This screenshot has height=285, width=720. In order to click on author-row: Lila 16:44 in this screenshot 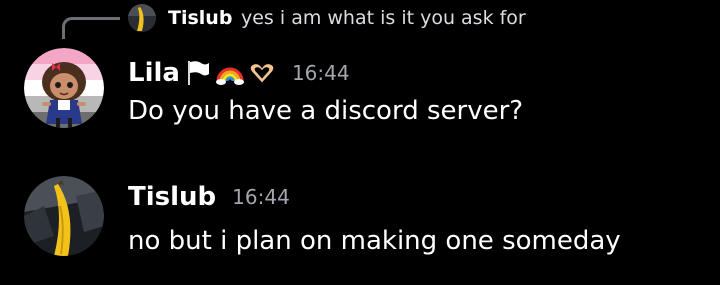, I will do `click(239, 73)`.